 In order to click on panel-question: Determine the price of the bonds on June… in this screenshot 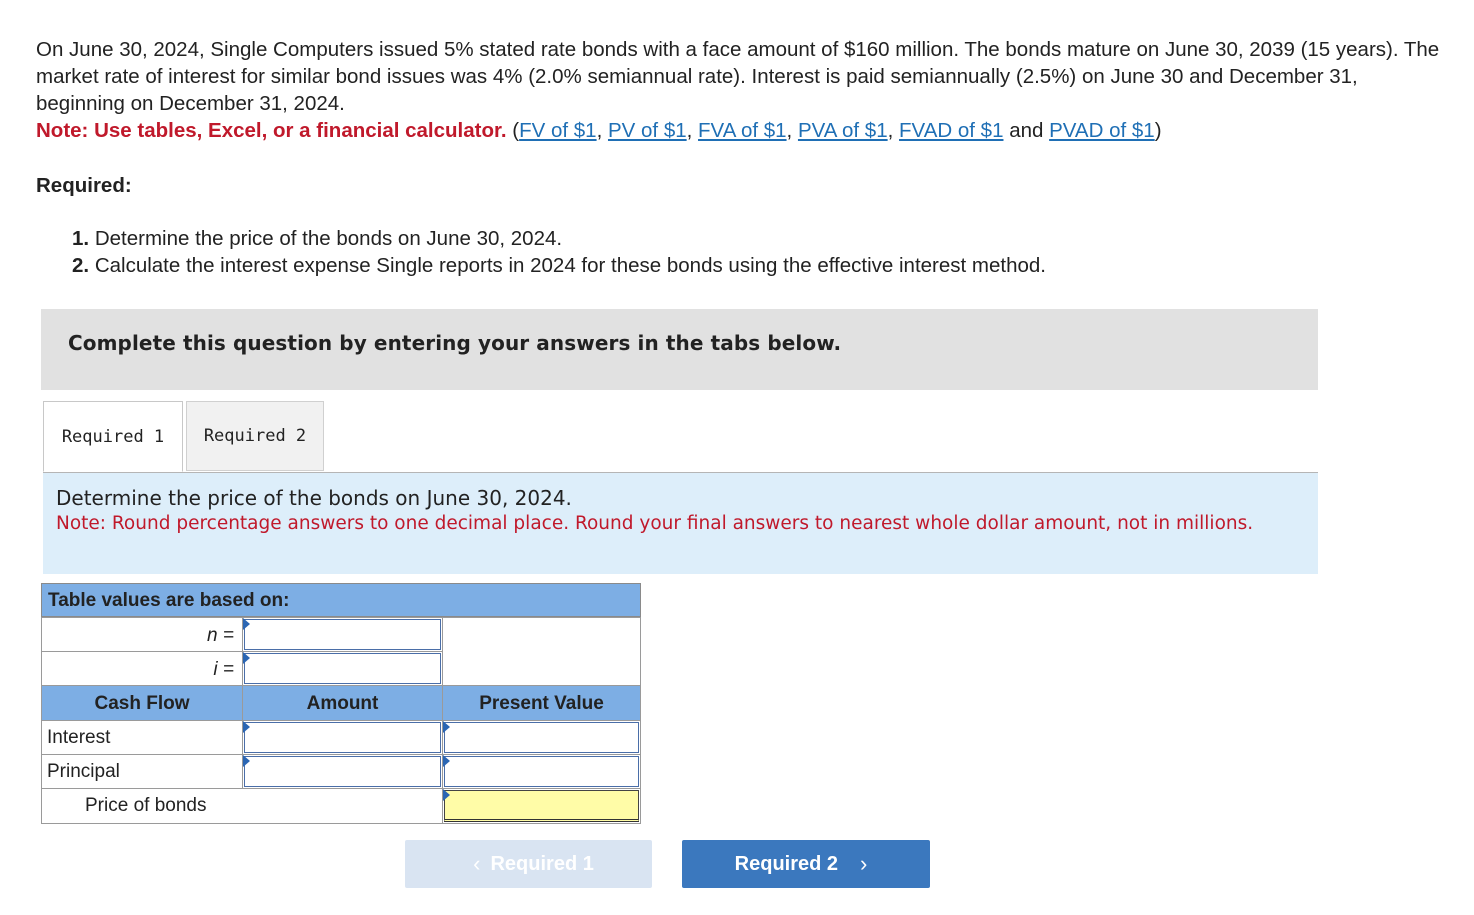, I will do `click(314, 498)`.